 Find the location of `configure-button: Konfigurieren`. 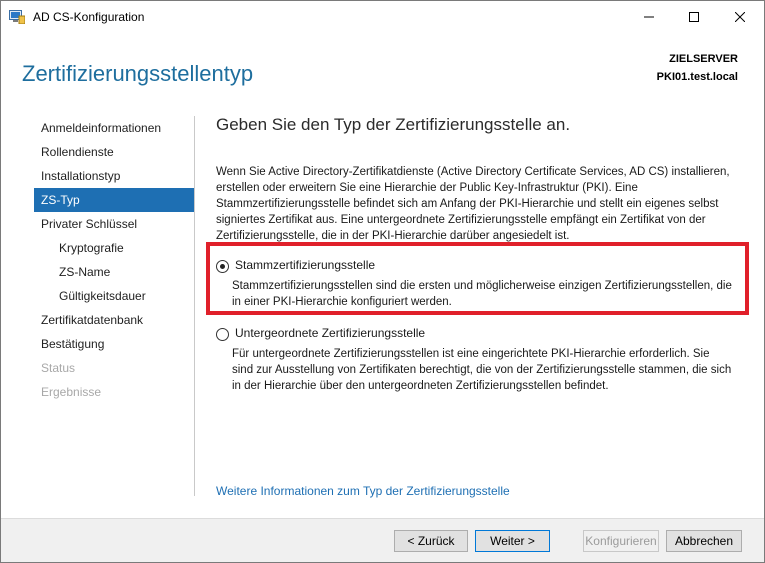

configure-button: Konfigurieren is located at coordinates (621, 541).